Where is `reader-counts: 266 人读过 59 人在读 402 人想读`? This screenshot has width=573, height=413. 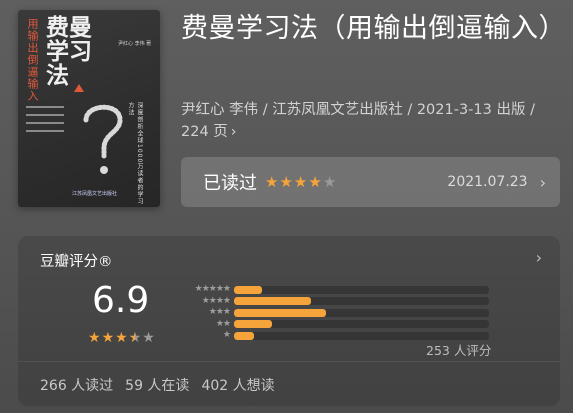
reader-counts: 266 人读过 59 人在读 402 人想读 is located at coordinates (157, 385).